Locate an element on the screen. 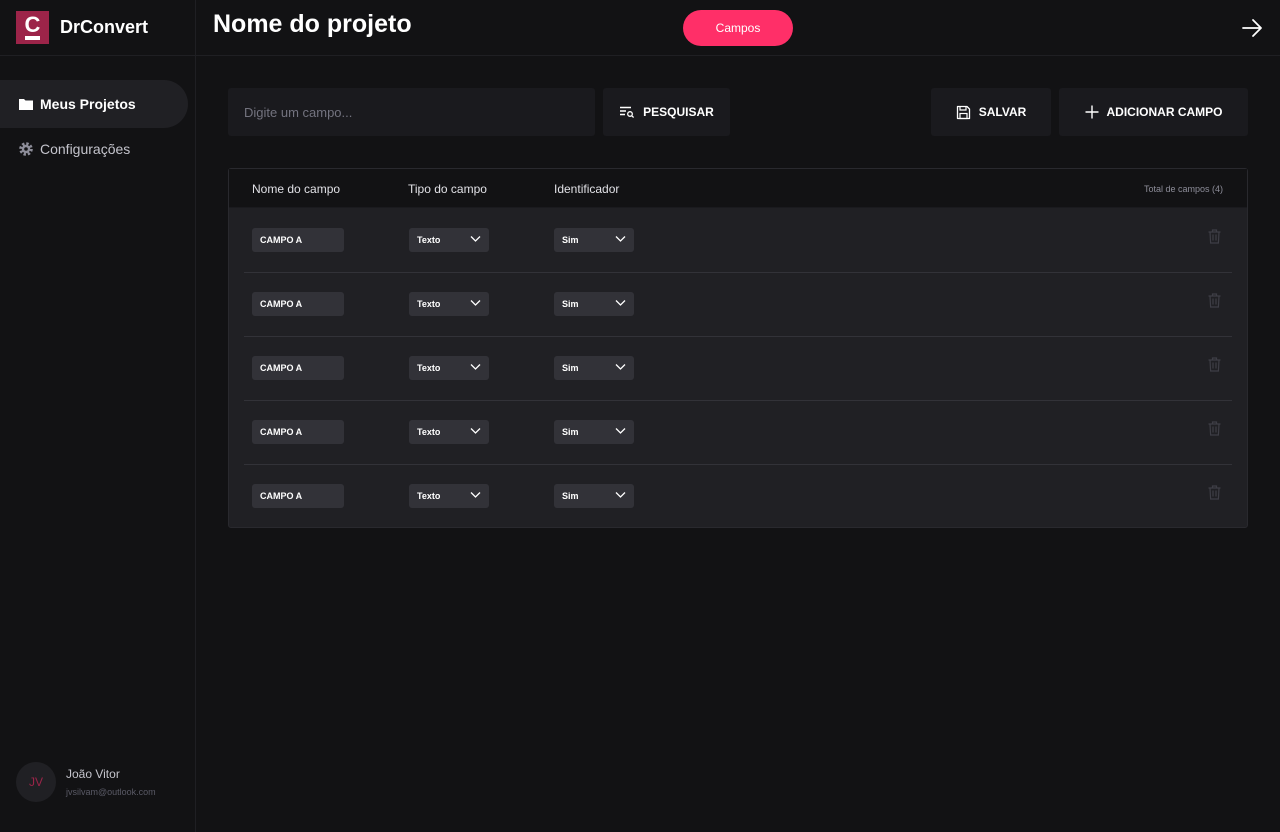 This screenshot has height=832, width=1280. search-input is located at coordinates (411, 112).